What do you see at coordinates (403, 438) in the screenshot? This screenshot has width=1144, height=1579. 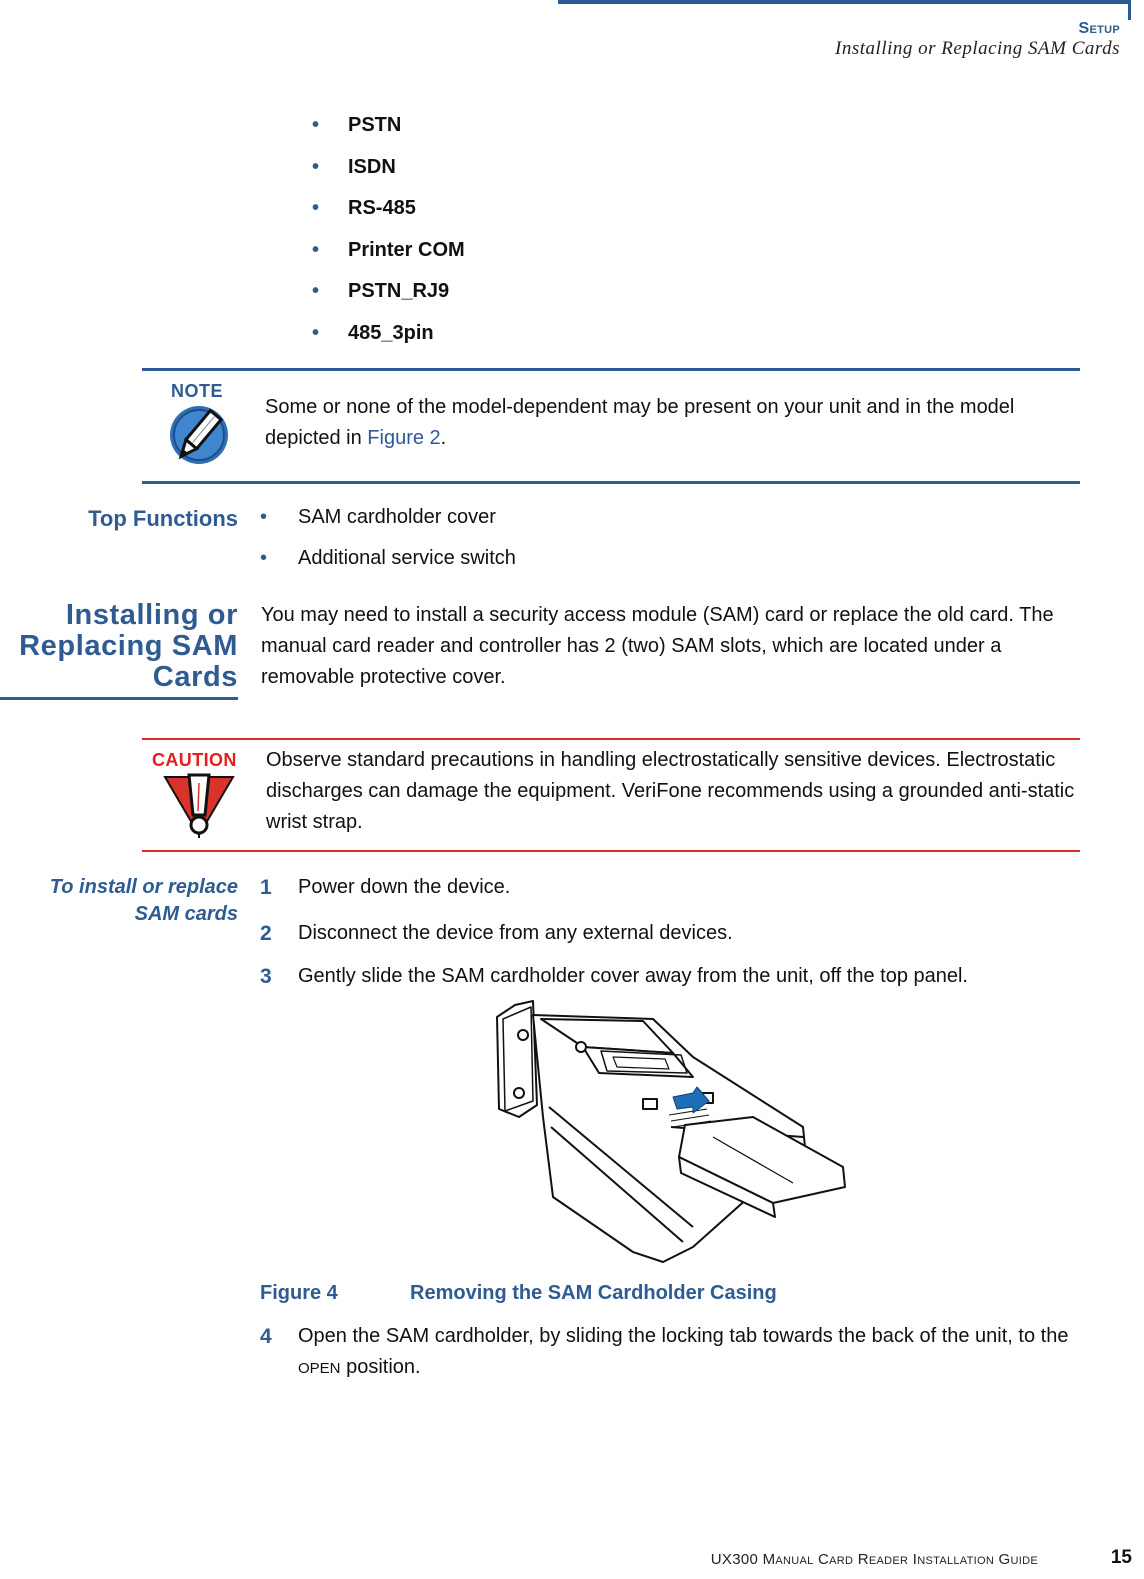 I see `figure-2-link: Figure 2` at bounding box center [403, 438].